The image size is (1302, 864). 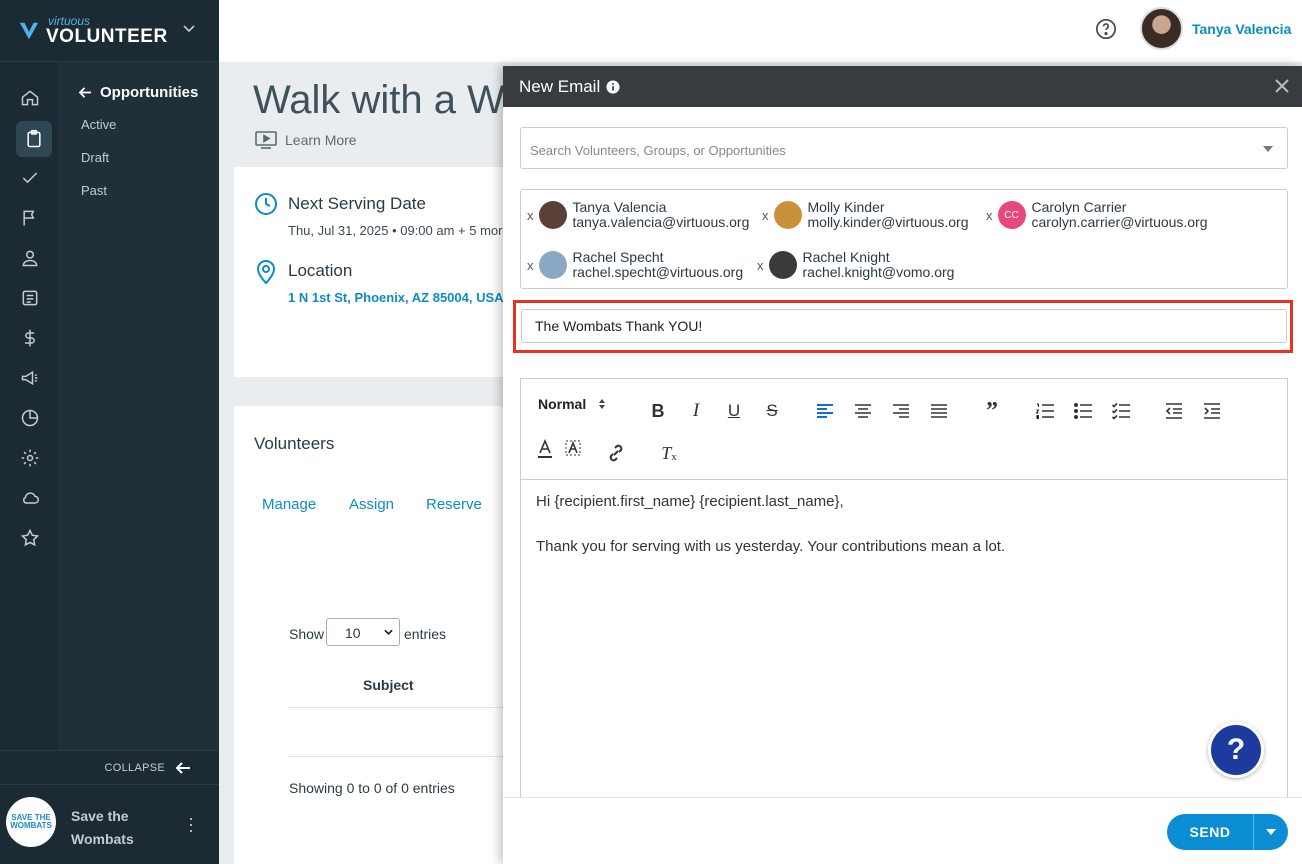 I want to click on dollar-icon, so click(x=30, y=338).